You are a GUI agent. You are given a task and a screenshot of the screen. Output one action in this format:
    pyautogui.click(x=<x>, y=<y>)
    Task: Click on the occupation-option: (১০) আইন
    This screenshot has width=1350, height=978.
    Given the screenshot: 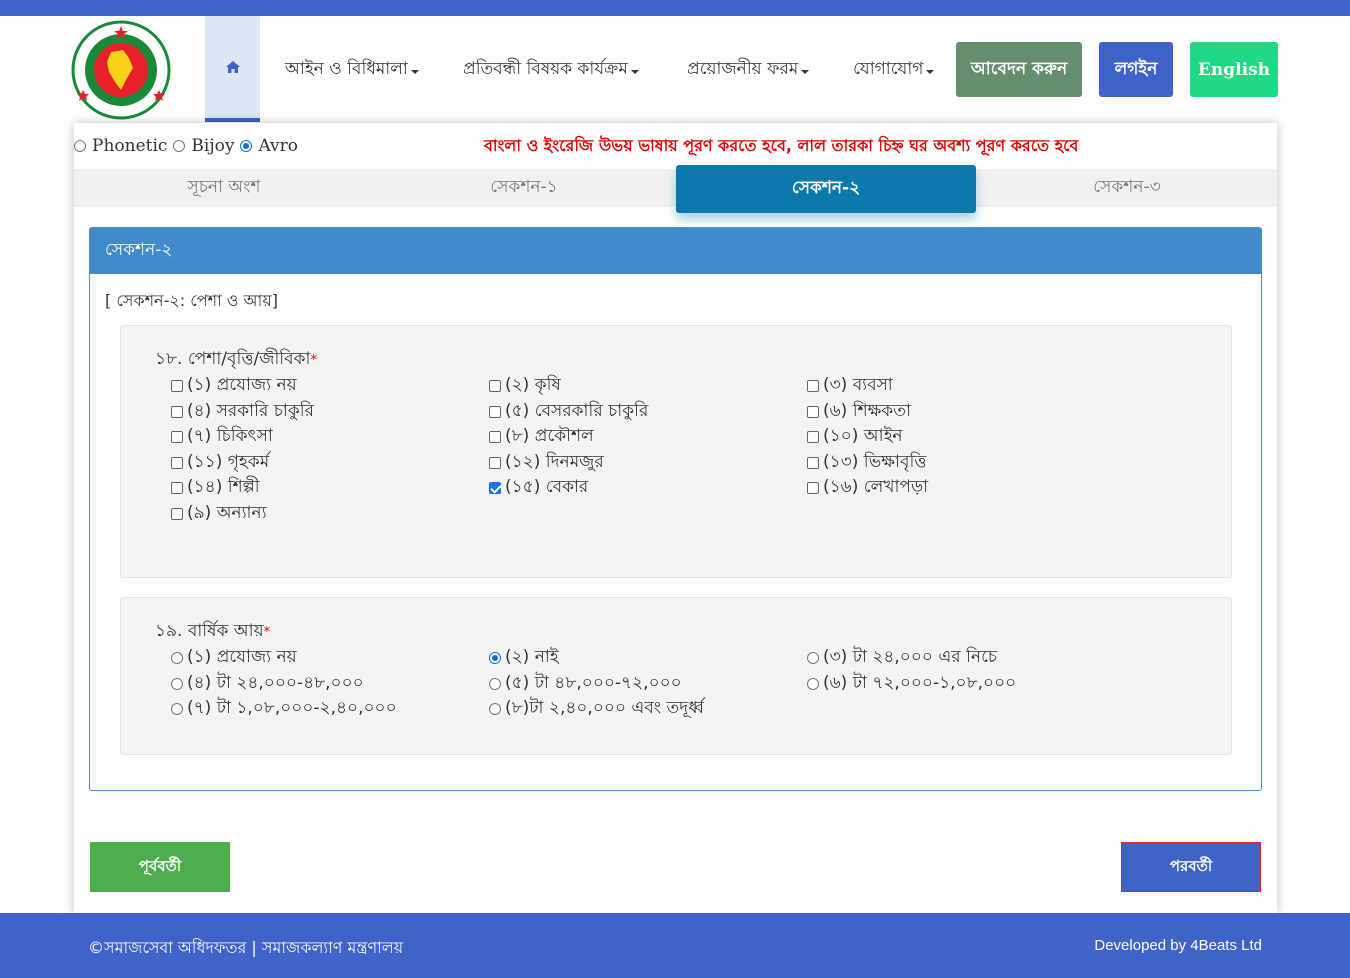 What is the action you would take?
    pyautogui.click(x=855, y=437)
    